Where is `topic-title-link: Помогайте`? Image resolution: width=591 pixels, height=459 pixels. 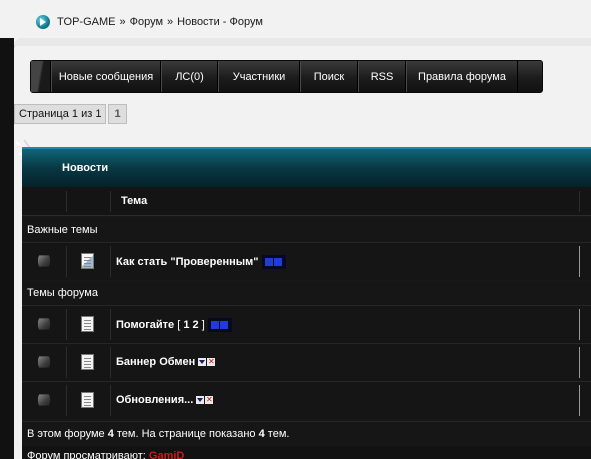 topic-title-link: Помогайте is located at coordinates (145, 325).